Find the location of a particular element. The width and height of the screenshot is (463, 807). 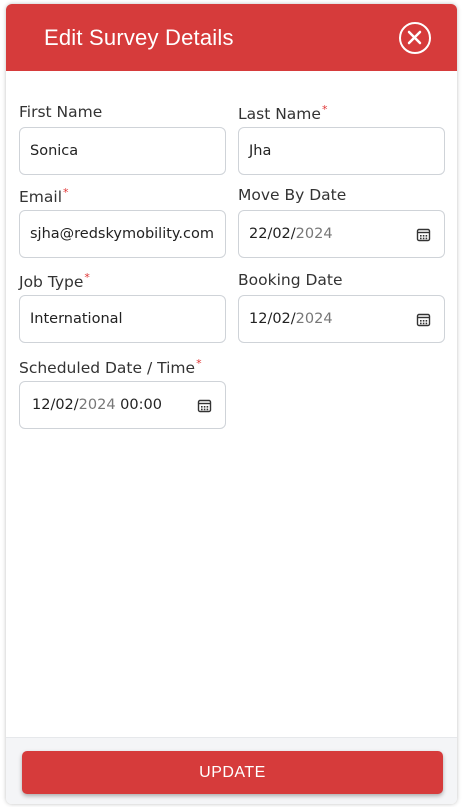

close-button is located at coordinates (415, 38).